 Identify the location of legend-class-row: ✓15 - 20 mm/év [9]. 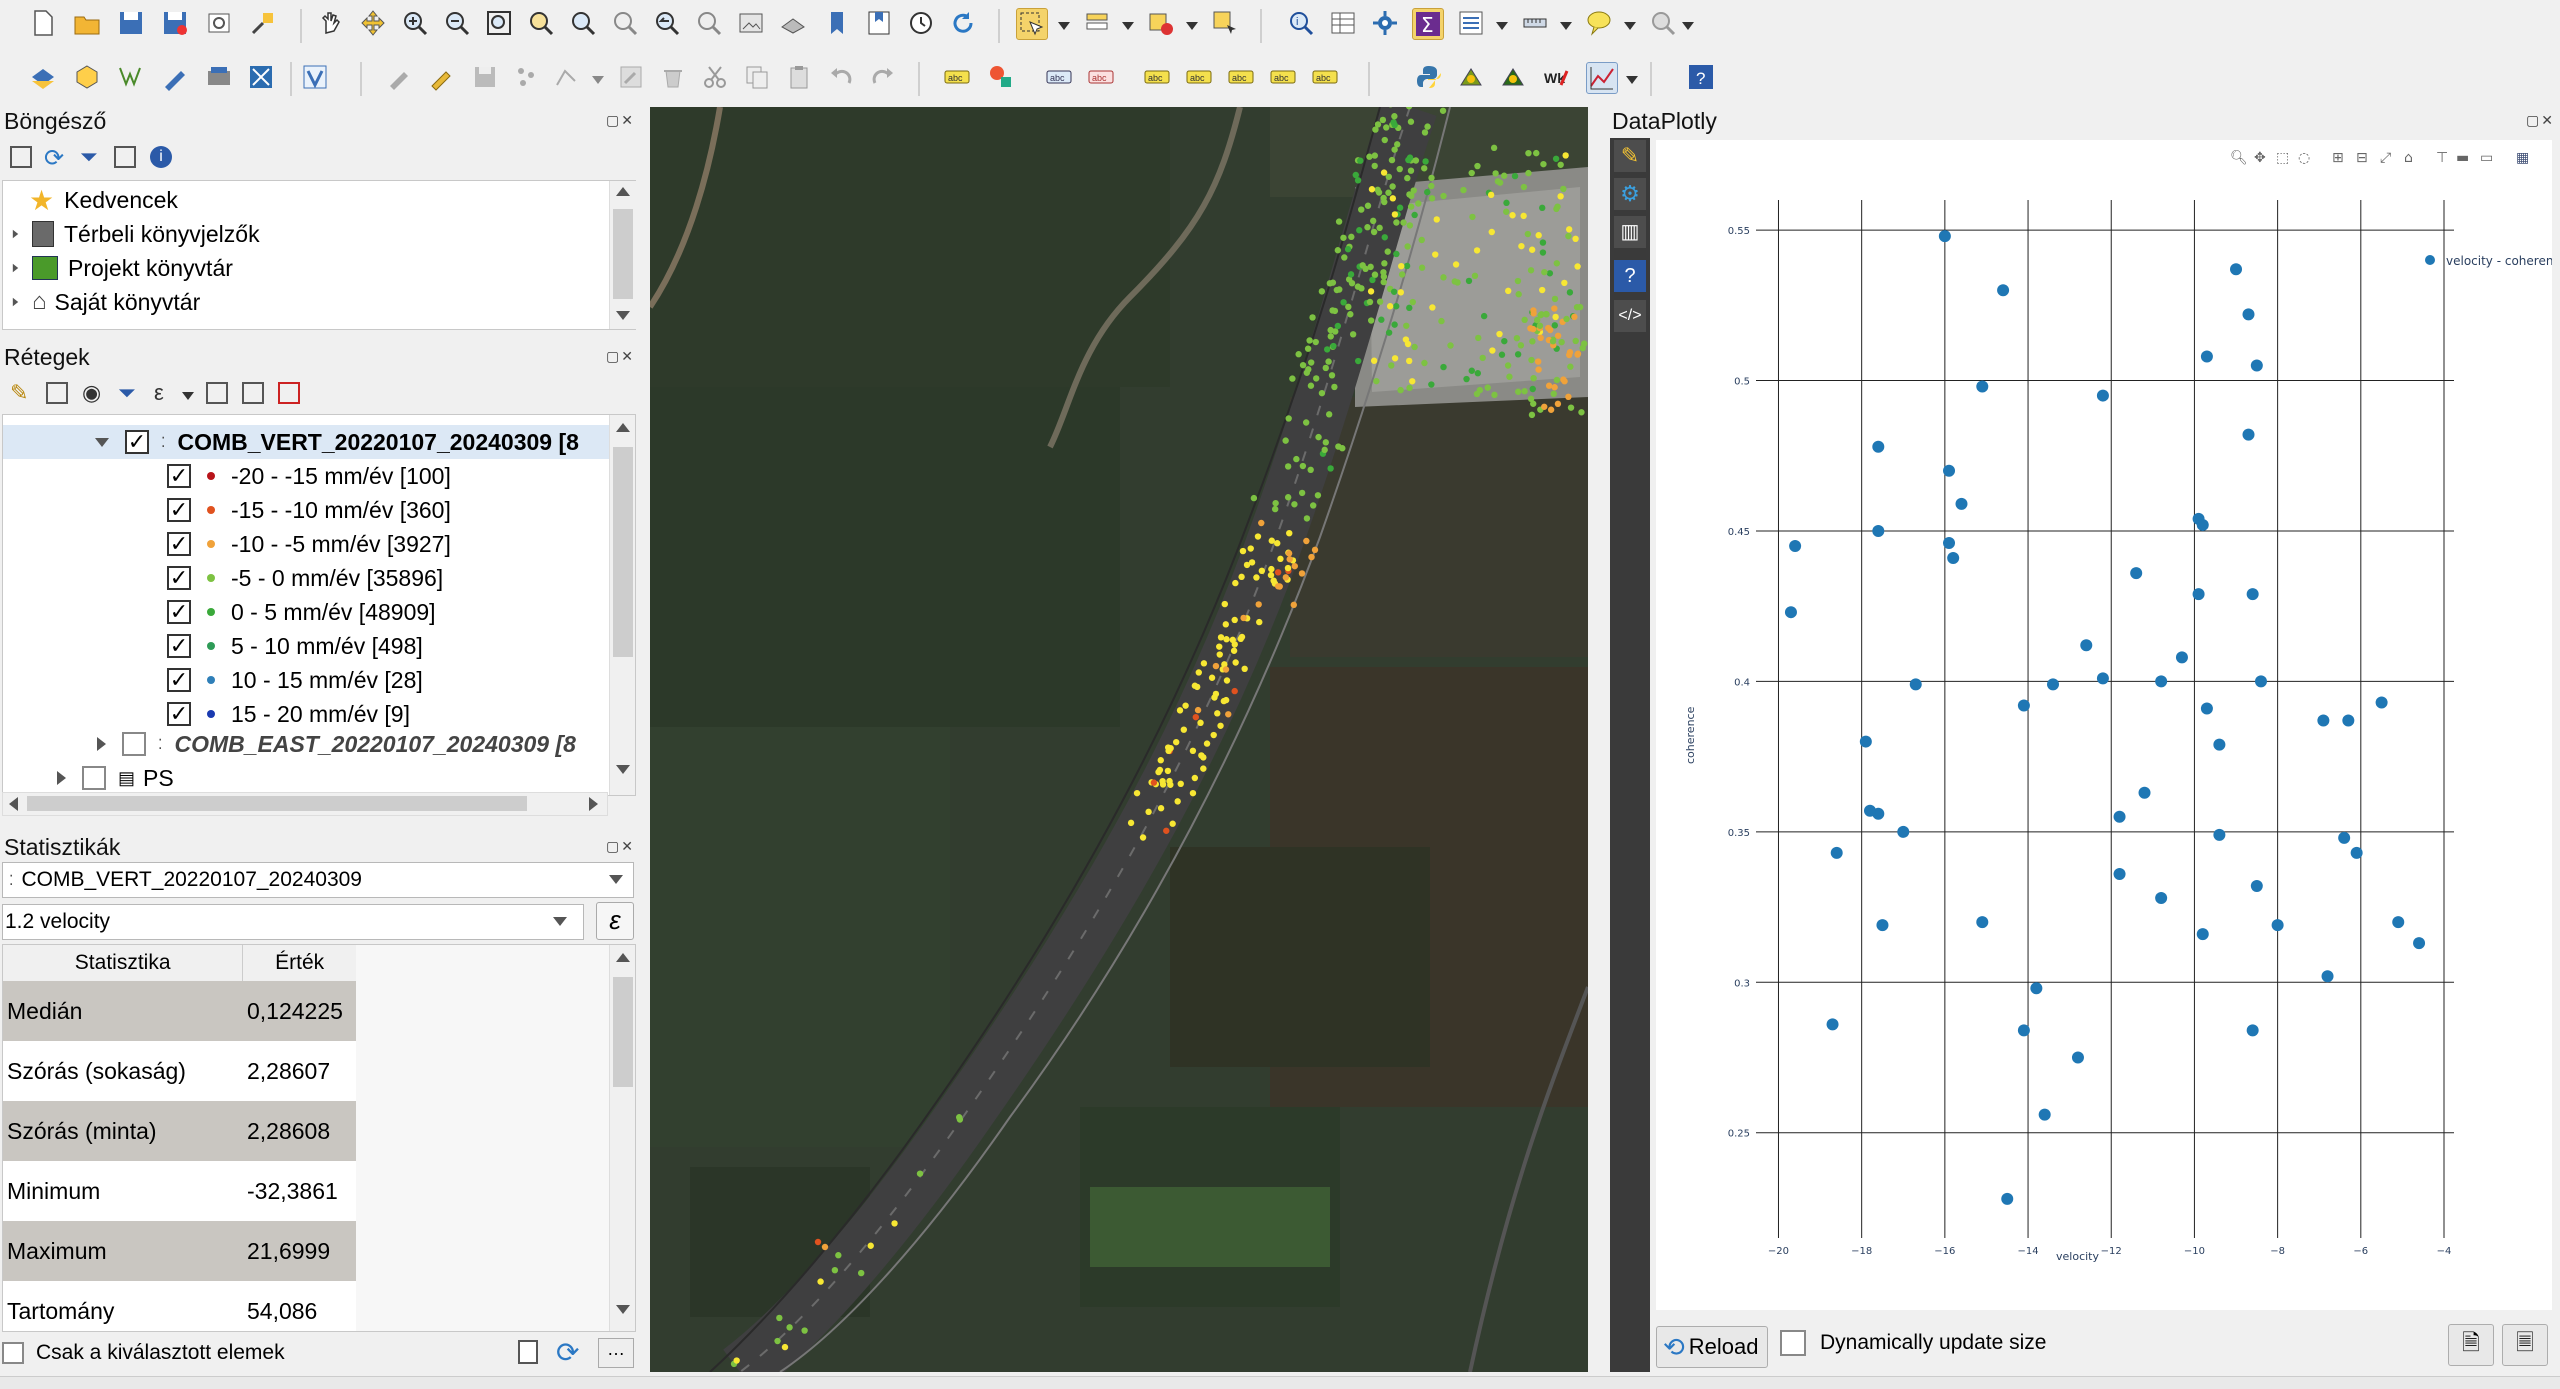
(206, 714).